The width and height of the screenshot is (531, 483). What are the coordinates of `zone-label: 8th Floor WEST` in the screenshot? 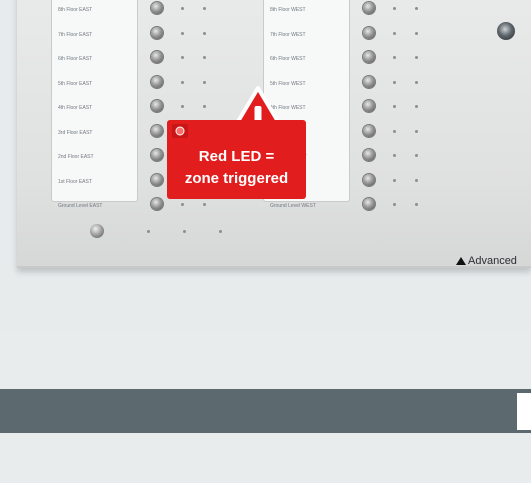 It's located at (288, 10).